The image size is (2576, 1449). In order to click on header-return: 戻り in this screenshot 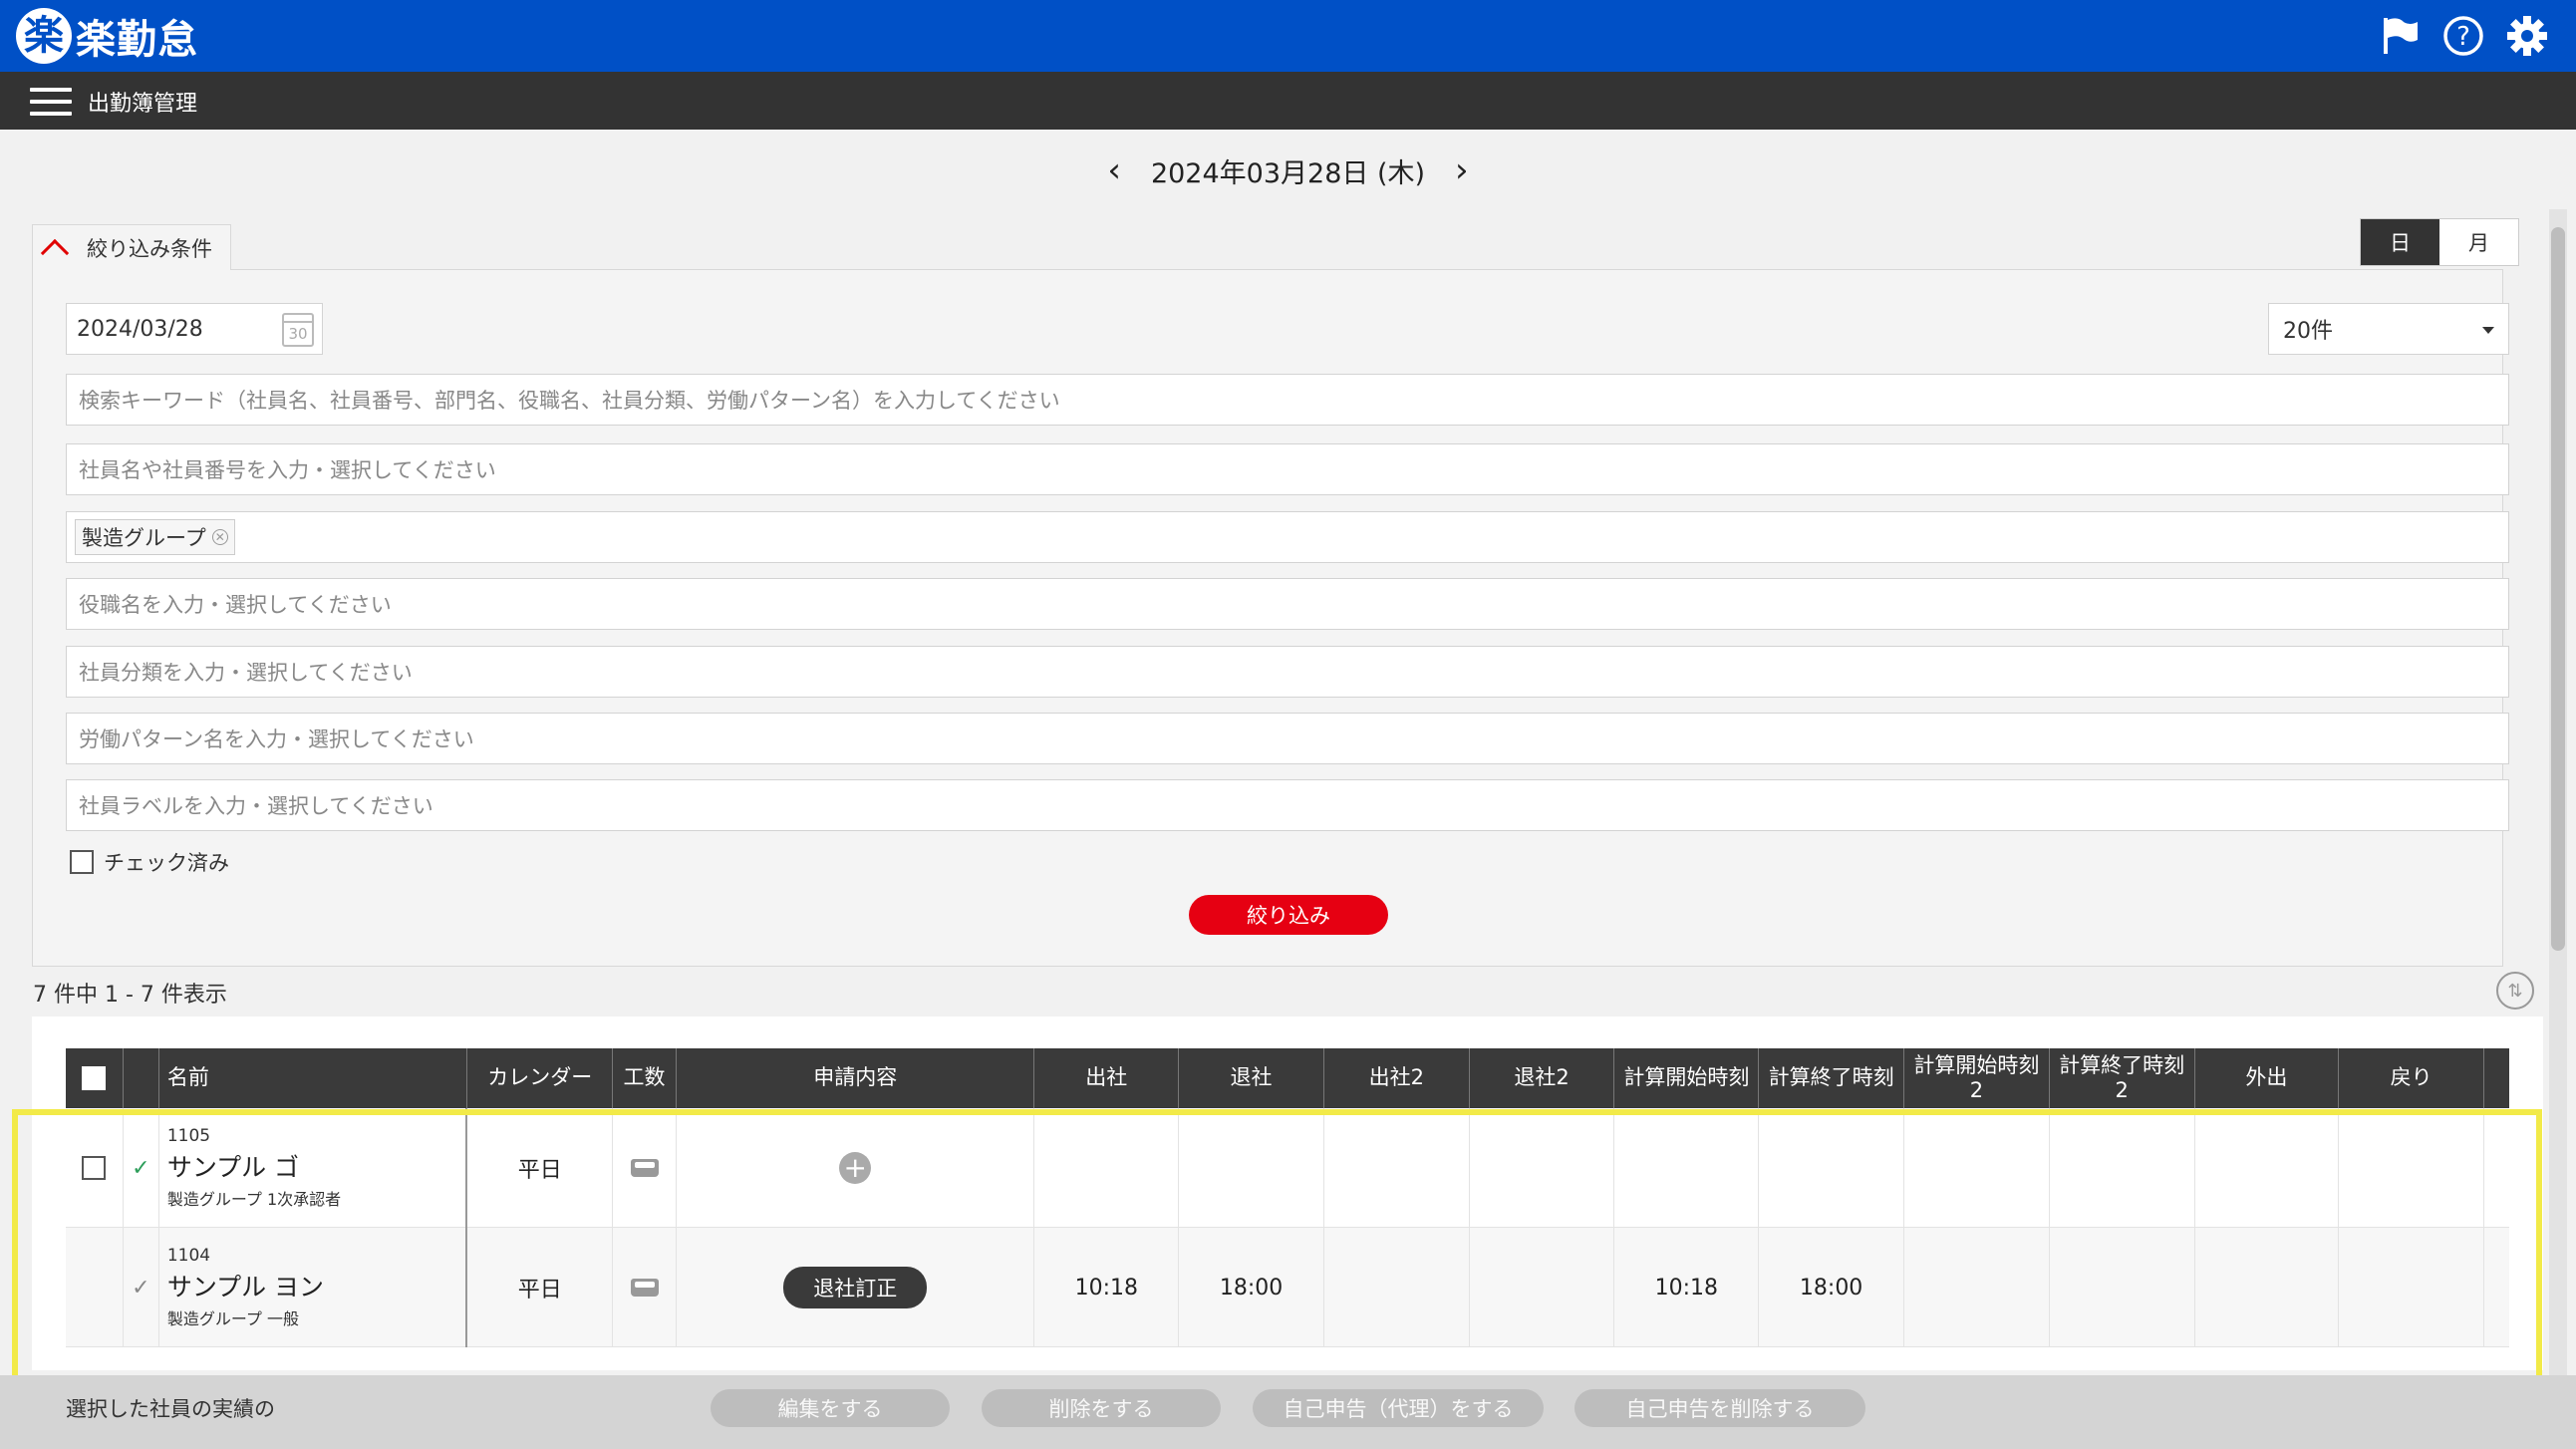, I will do `click(2412, 1078)`.